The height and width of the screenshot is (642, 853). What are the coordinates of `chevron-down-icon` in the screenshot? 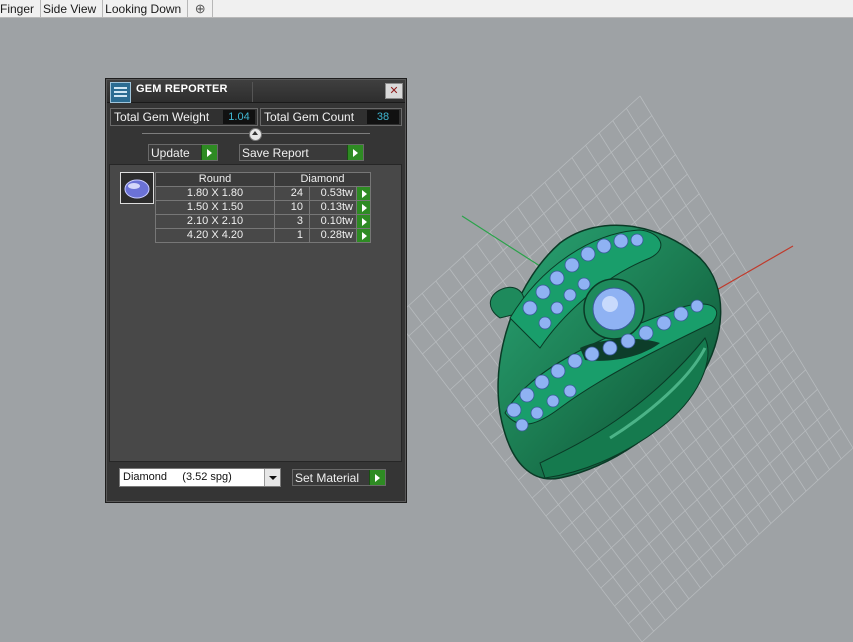 It's located at (272, 477).